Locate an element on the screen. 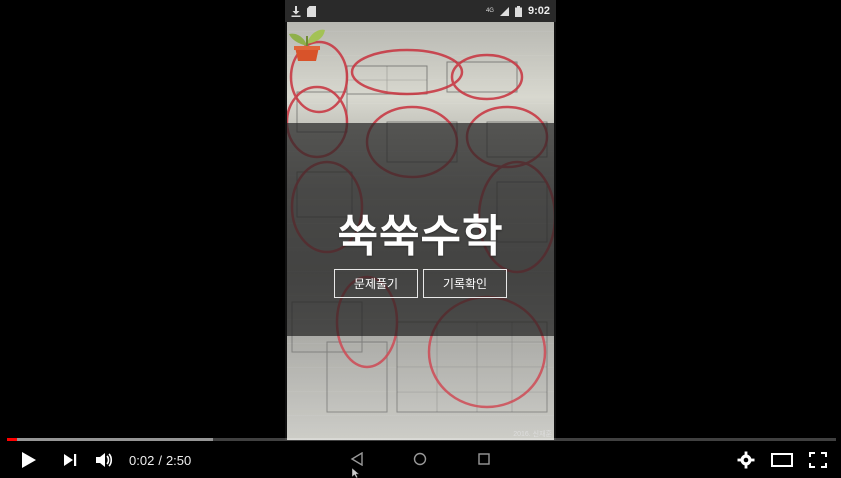 The width and height of the screenshot is (841, 478). duration: 2:50 is located at coordinates (178, 460).